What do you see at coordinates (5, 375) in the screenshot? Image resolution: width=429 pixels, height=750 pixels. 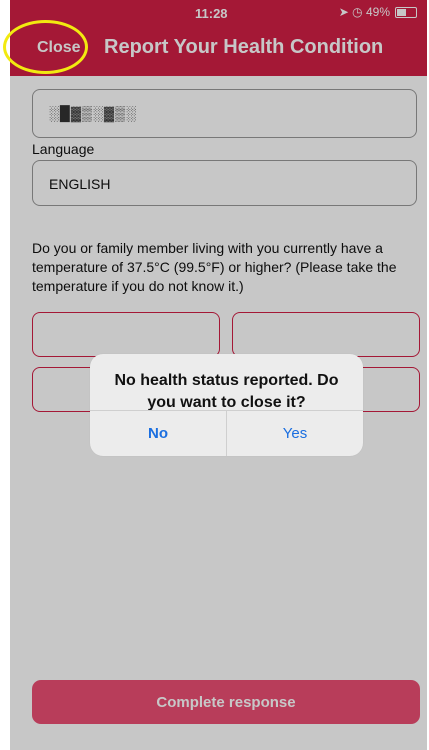 I see `left-margin` at bounding box center [5, 375].